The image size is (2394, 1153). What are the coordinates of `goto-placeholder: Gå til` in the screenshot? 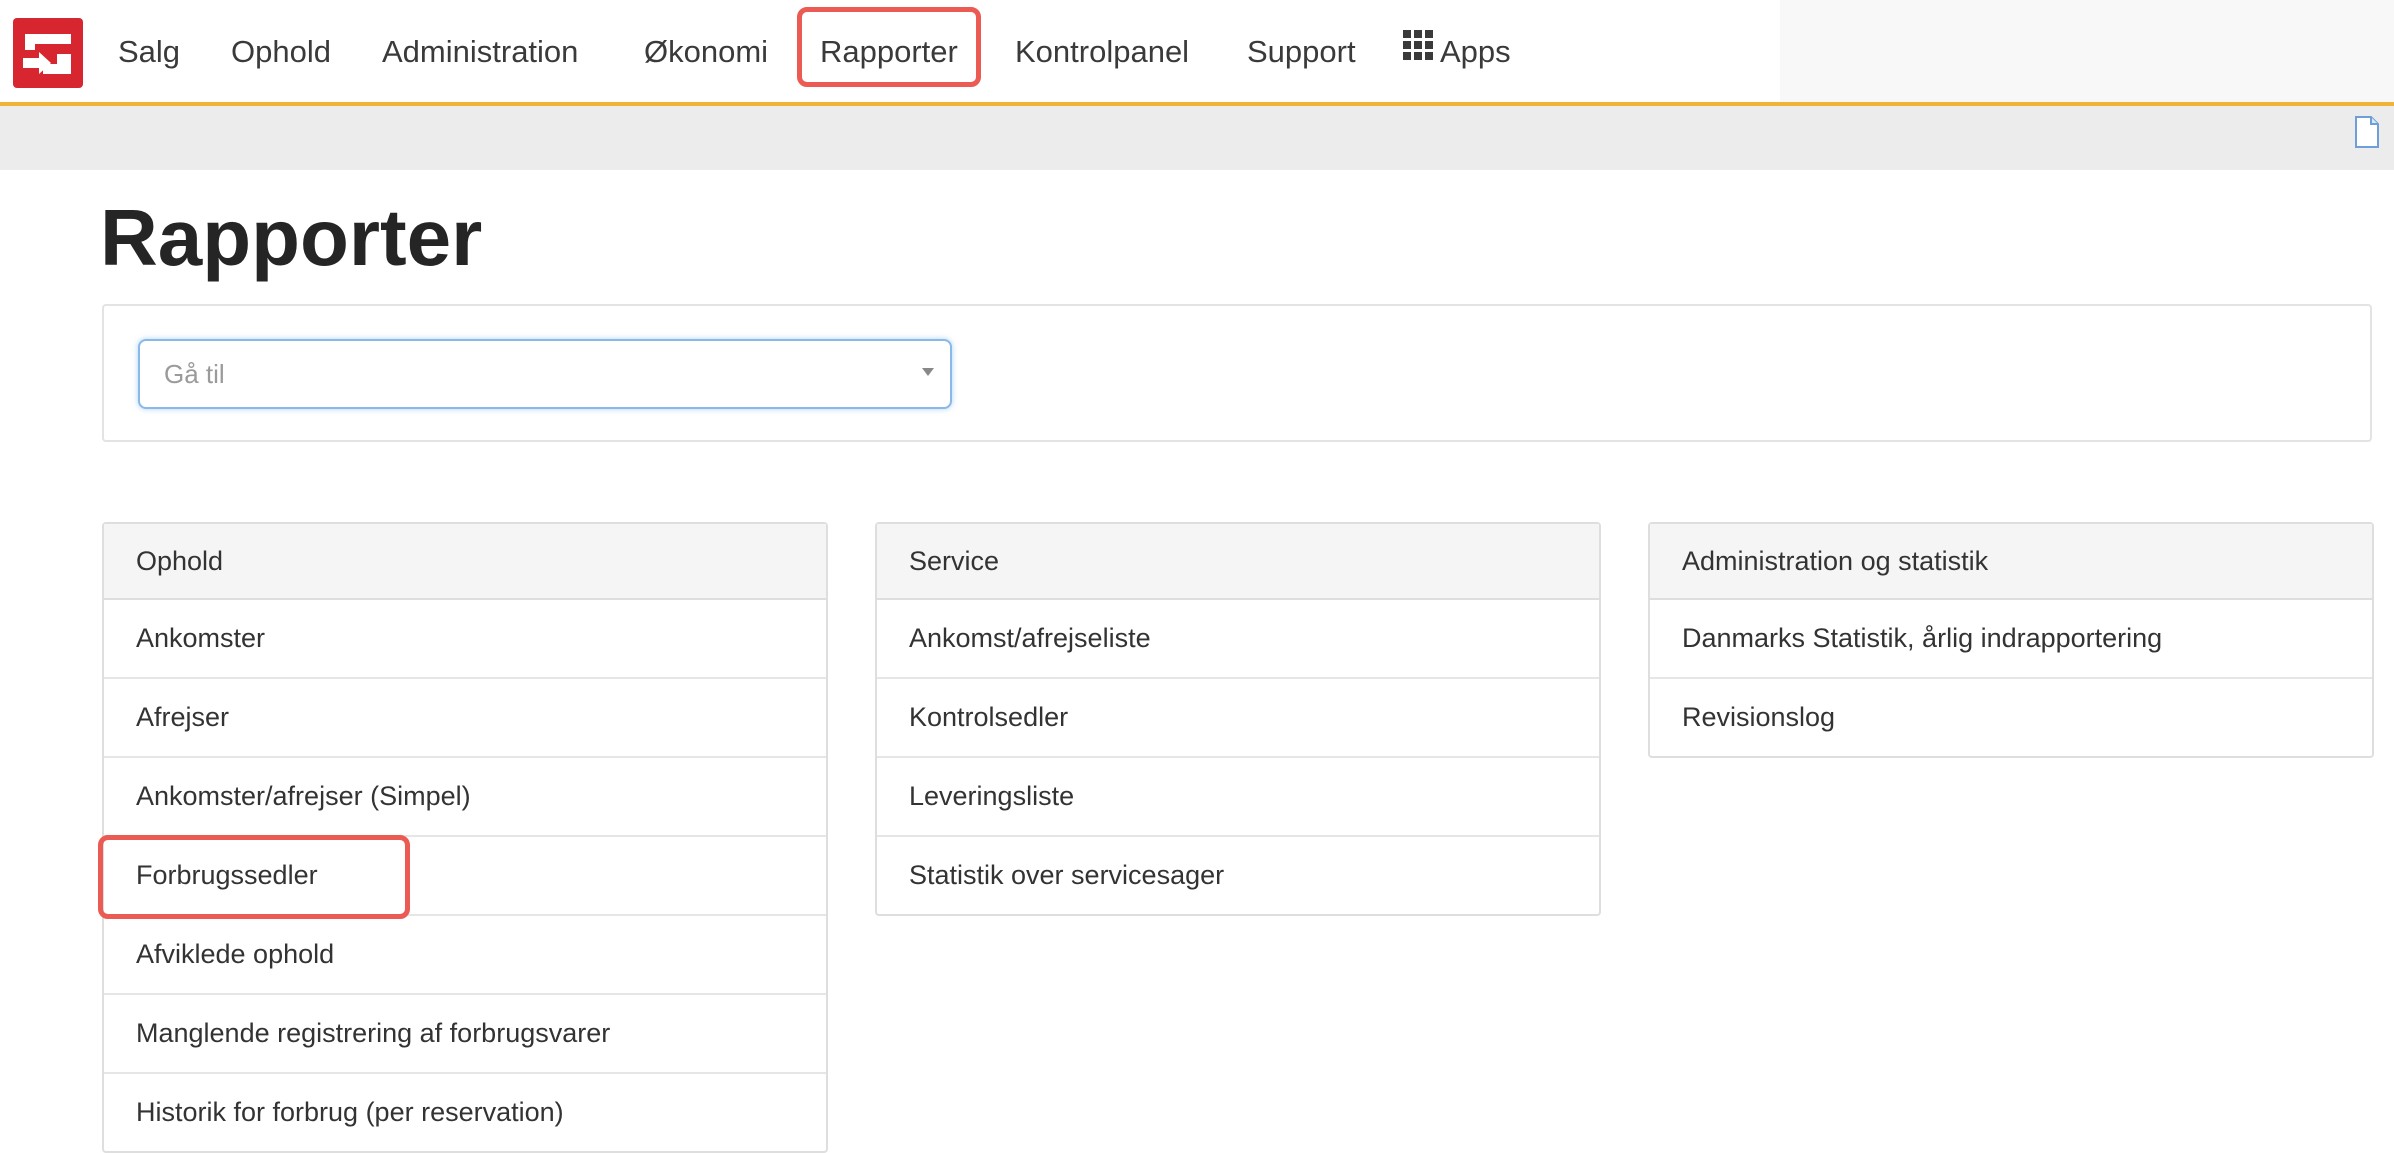 It's located at (194, 374).